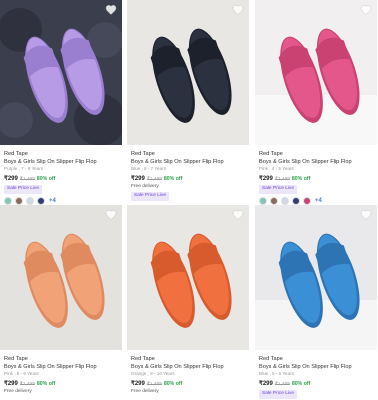 This screenshot has width=378, height=400. What do you see at coordinates (21, 374) in the screenshot?
I see `variant-text: Pink , 5 - 6 Years` at bounding box center [21, 374].